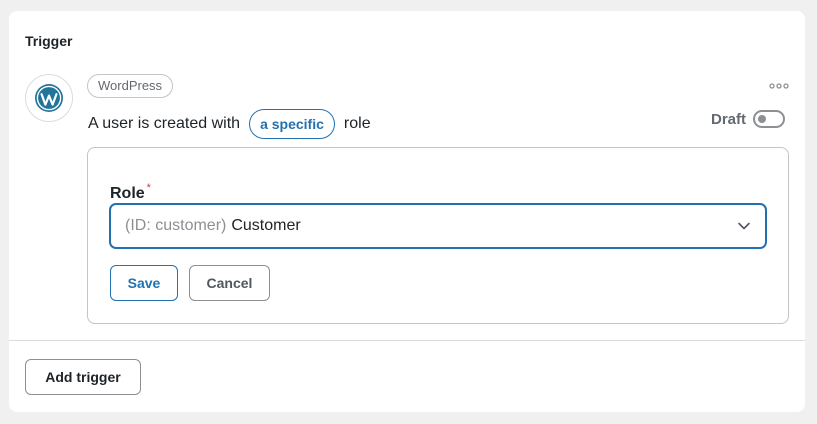 The height and width of the screenshot is (424, 817). I want to click on role-select: (ID: customer) Customer, so click(438, 226).